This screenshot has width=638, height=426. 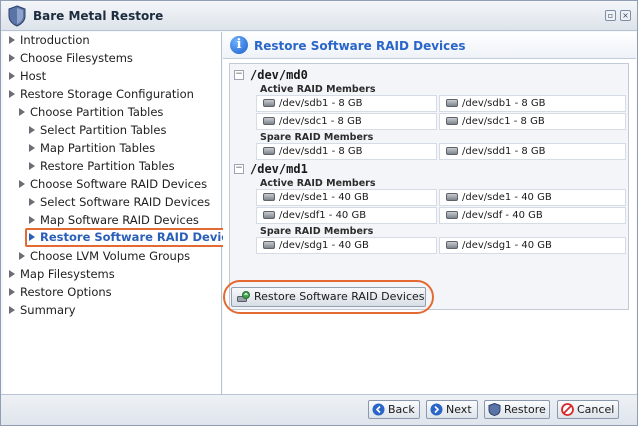 I want to click on title-bar: Bare Metal Restore ▫ ×, so click(x=319, y=16).